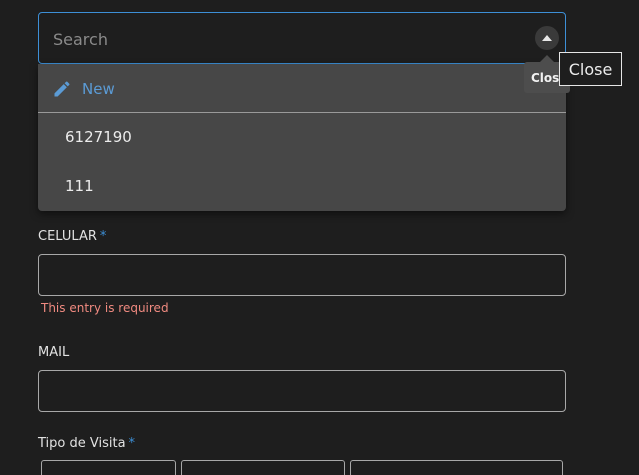  I want to click on search-input, so click(283, 39).